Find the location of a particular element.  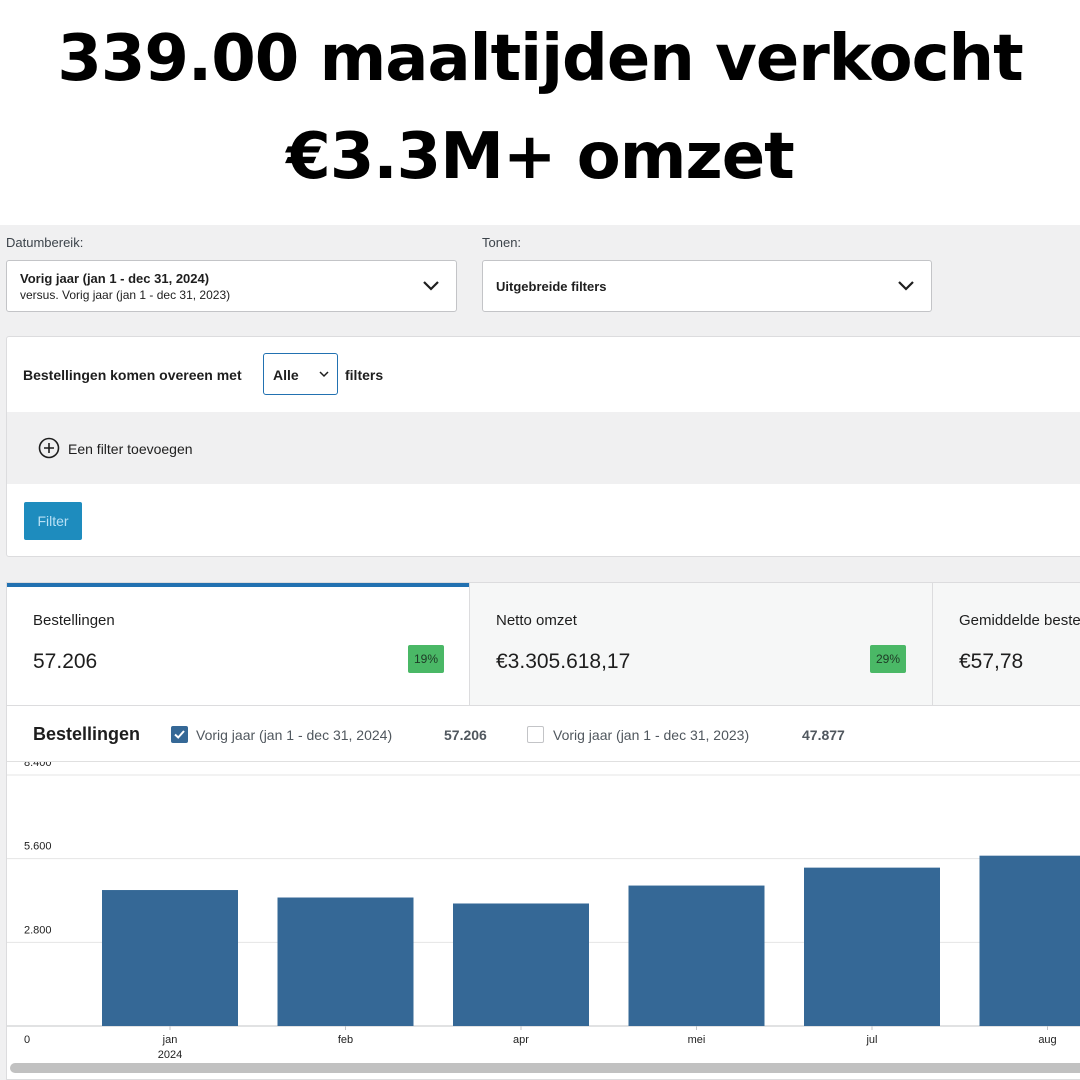

stat-value: €3.305.618,17 is located at coordinates (563, 661).